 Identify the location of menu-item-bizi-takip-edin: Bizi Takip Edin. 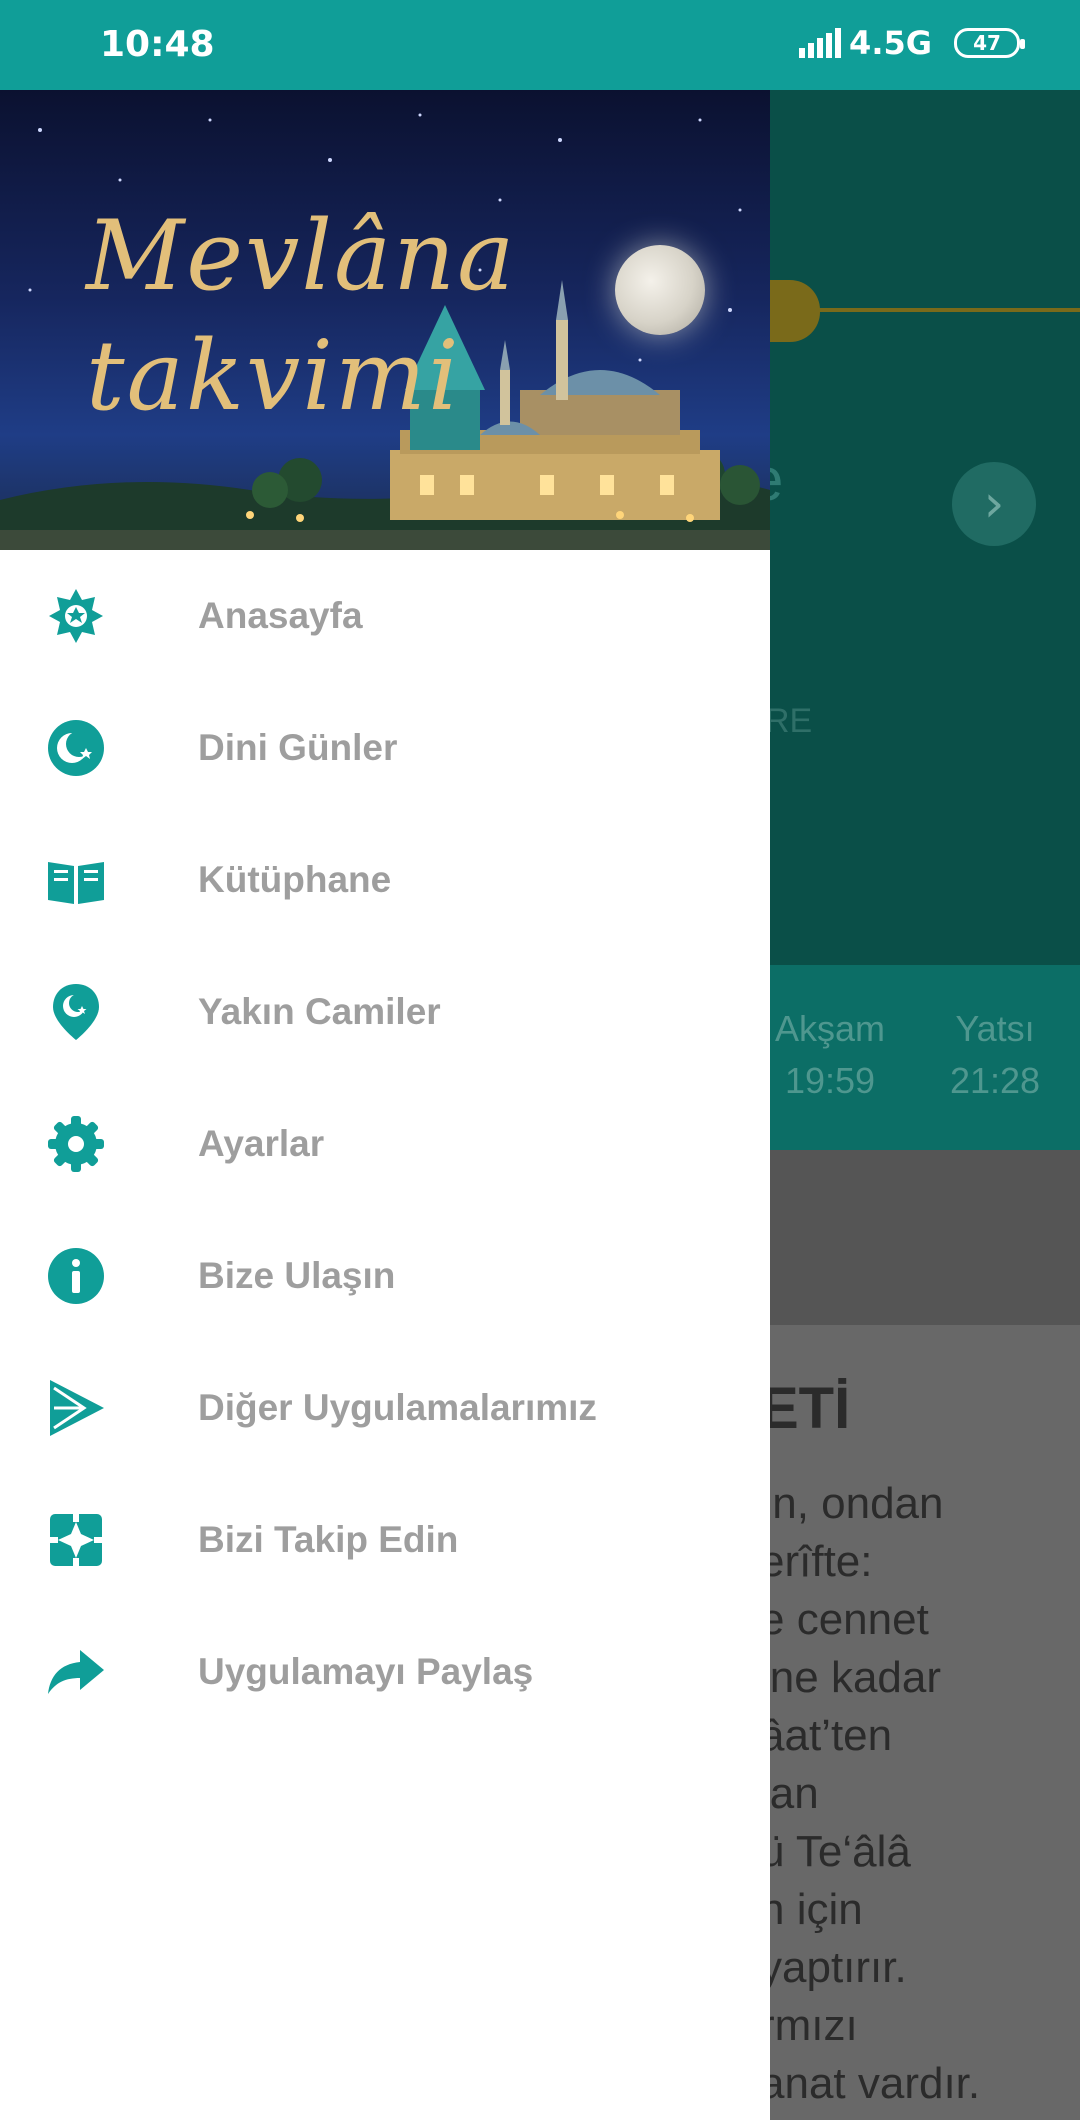
(385, 1540).